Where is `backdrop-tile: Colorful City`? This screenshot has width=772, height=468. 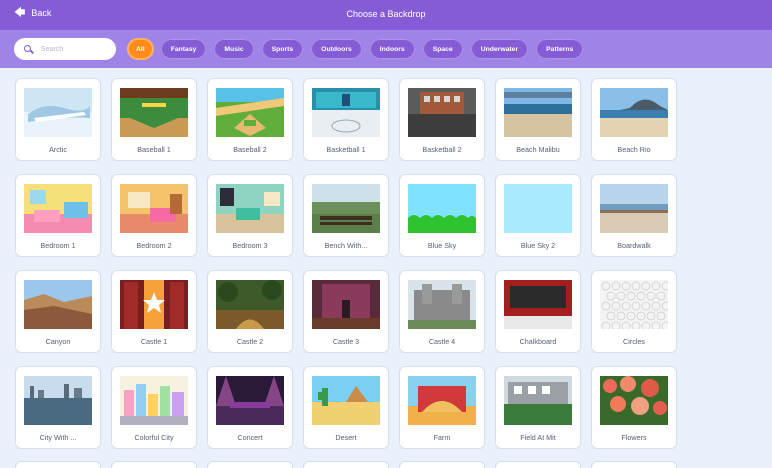
backdrop-tile: Colorful City is located at coordinates (154, 407).